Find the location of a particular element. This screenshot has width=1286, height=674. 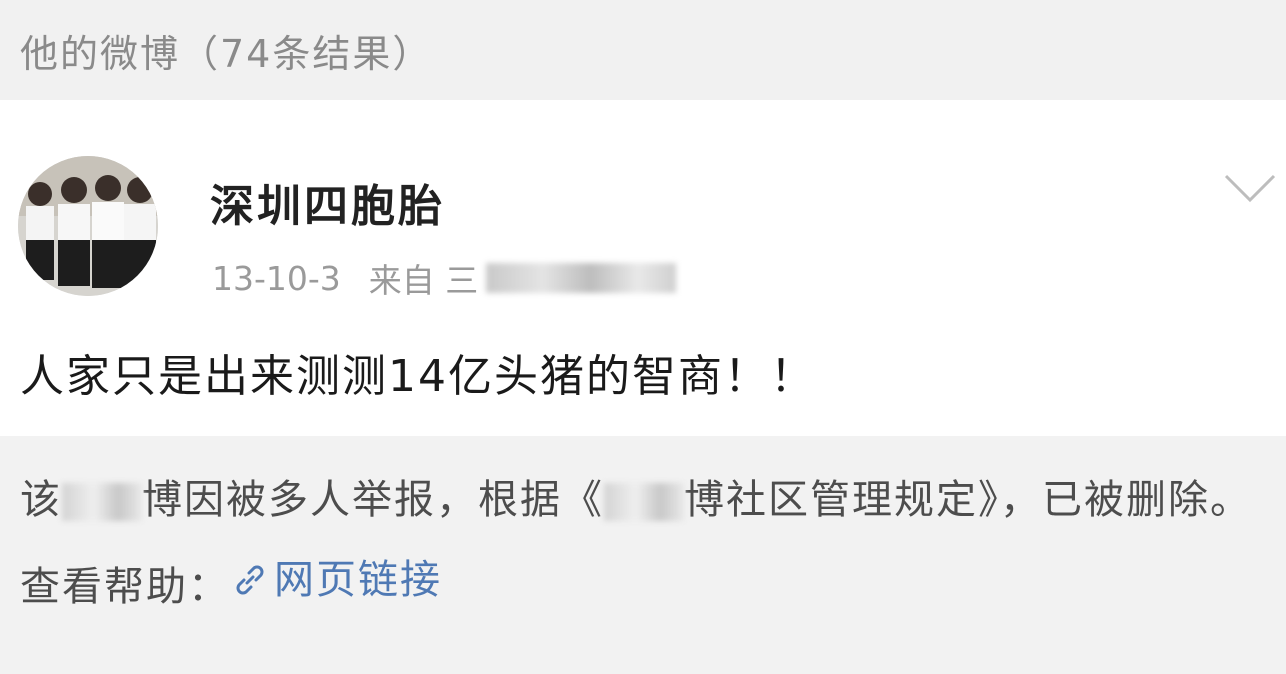

post-source-prefix: 来自 三 is located at coordinates (423, 280).